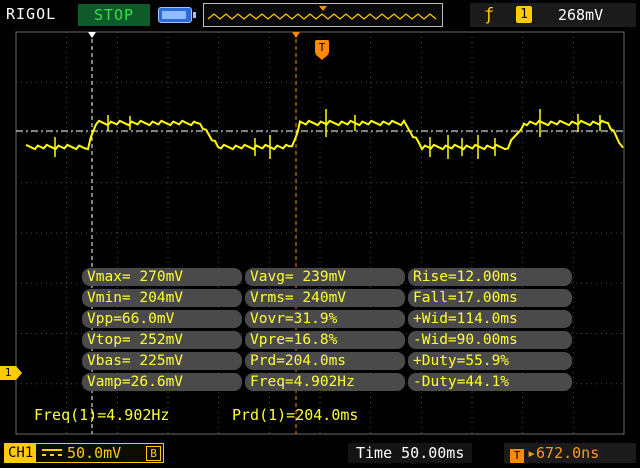 Image resolution: width=640 pixels, height=468 pixels. I want to click on measurement-frequency: Freq=4.902Hz, so click(325, 382).